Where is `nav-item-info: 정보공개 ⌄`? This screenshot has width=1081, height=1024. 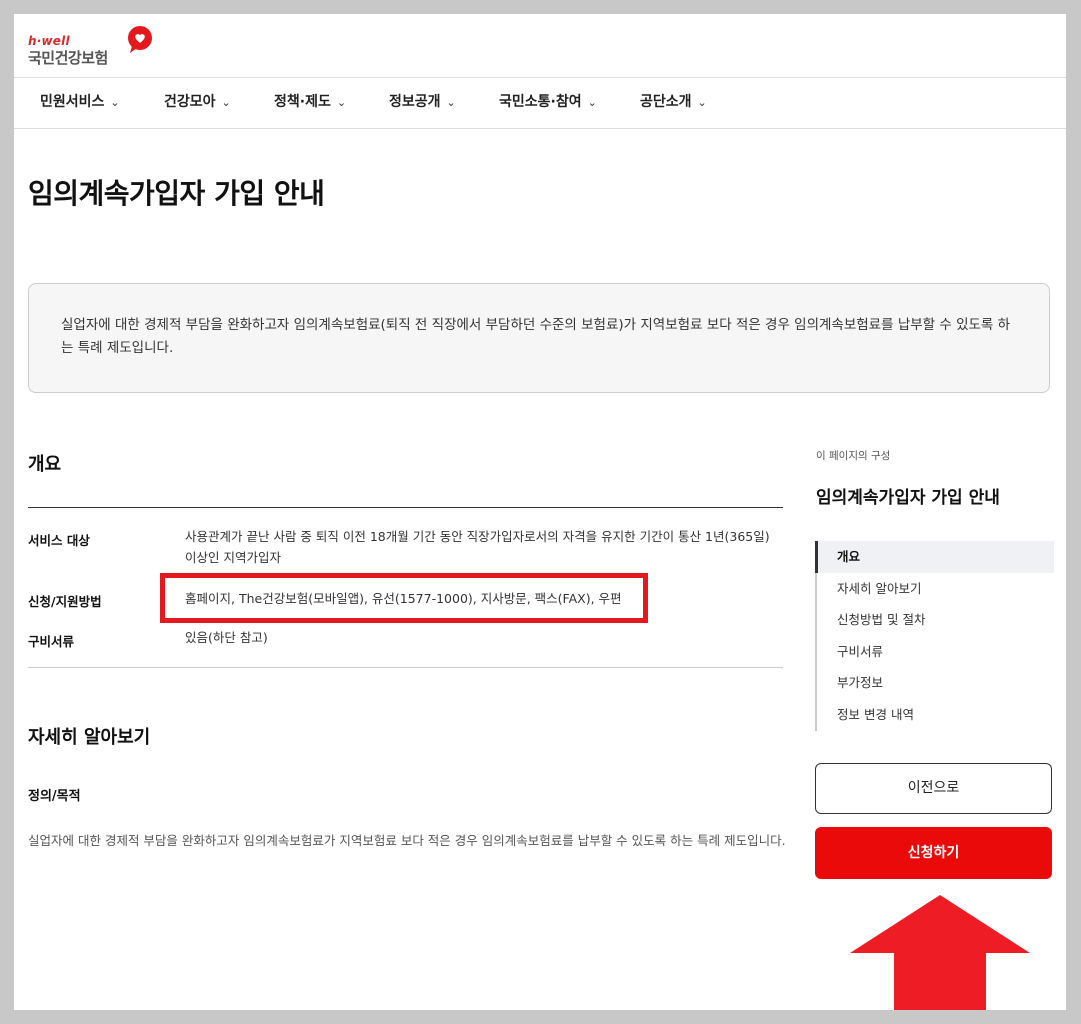
nav-item-info: 정보공개 ⌄ is located at coordinates (422, 103).